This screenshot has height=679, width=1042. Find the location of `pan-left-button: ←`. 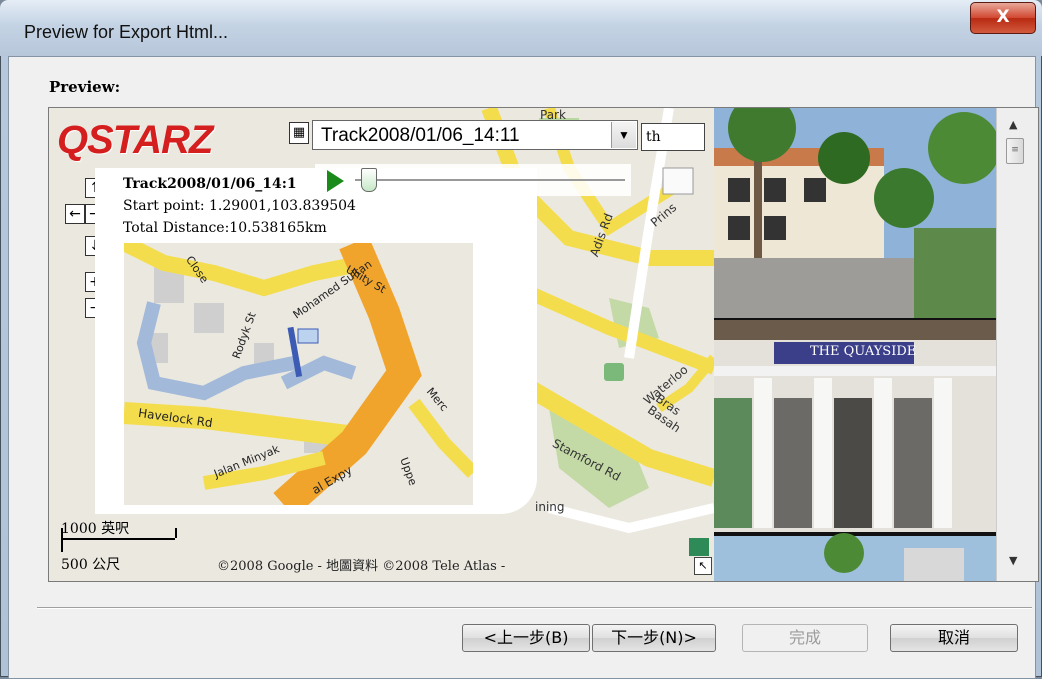

pan-left-button: ← is located at coordinates (75, 214).